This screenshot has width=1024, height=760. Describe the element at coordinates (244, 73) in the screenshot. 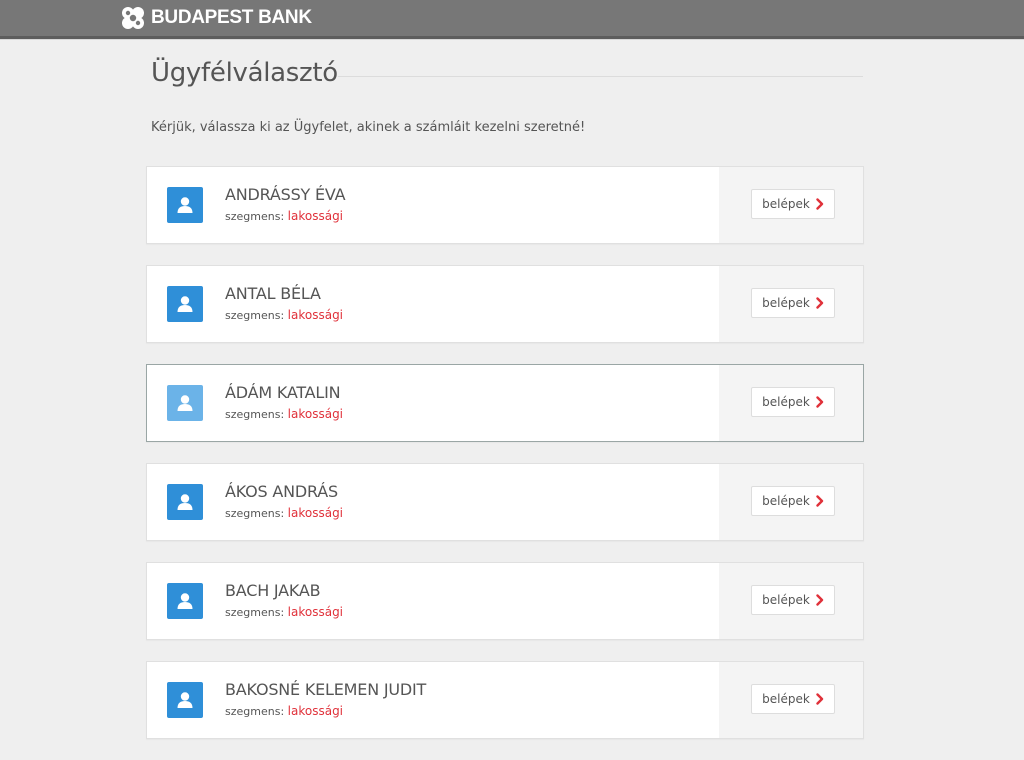

I see `page-title: Ügyfélválasztó` at that location.